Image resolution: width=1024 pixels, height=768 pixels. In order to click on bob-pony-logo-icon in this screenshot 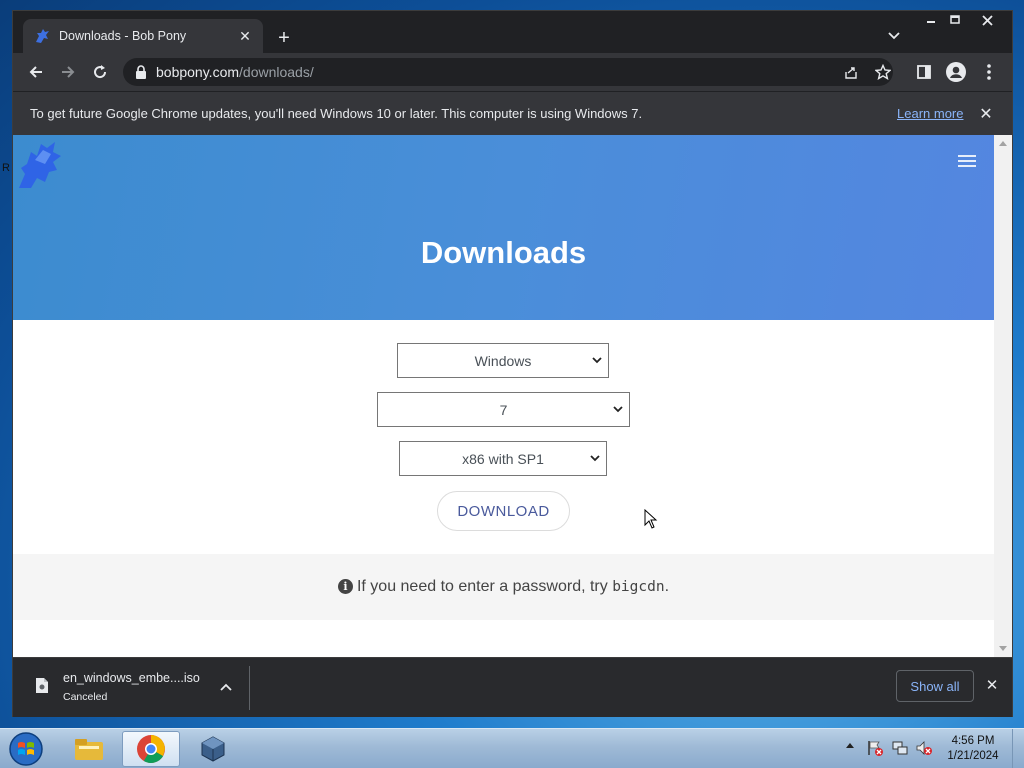, I will do `click(39, 164)`.